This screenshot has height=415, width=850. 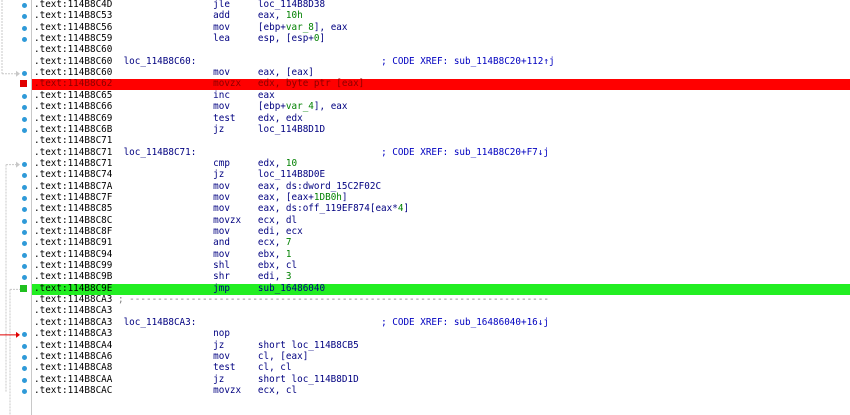 What do you see at coordinates (224, 368) in the screenshot?
I see `instruction-mnemonic: test` at bounding box center [224, 368].